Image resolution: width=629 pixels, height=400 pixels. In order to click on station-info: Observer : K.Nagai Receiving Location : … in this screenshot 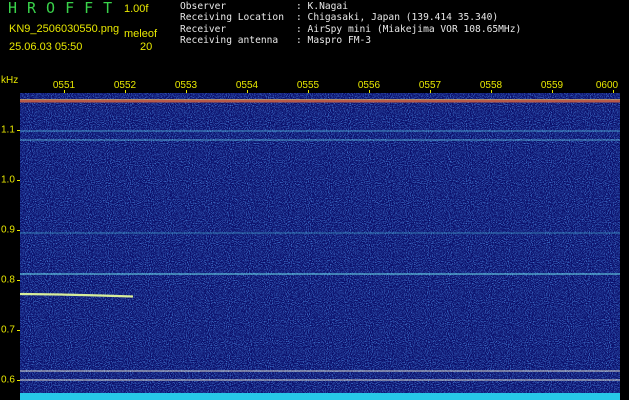, I will do `click(400, 24)`.